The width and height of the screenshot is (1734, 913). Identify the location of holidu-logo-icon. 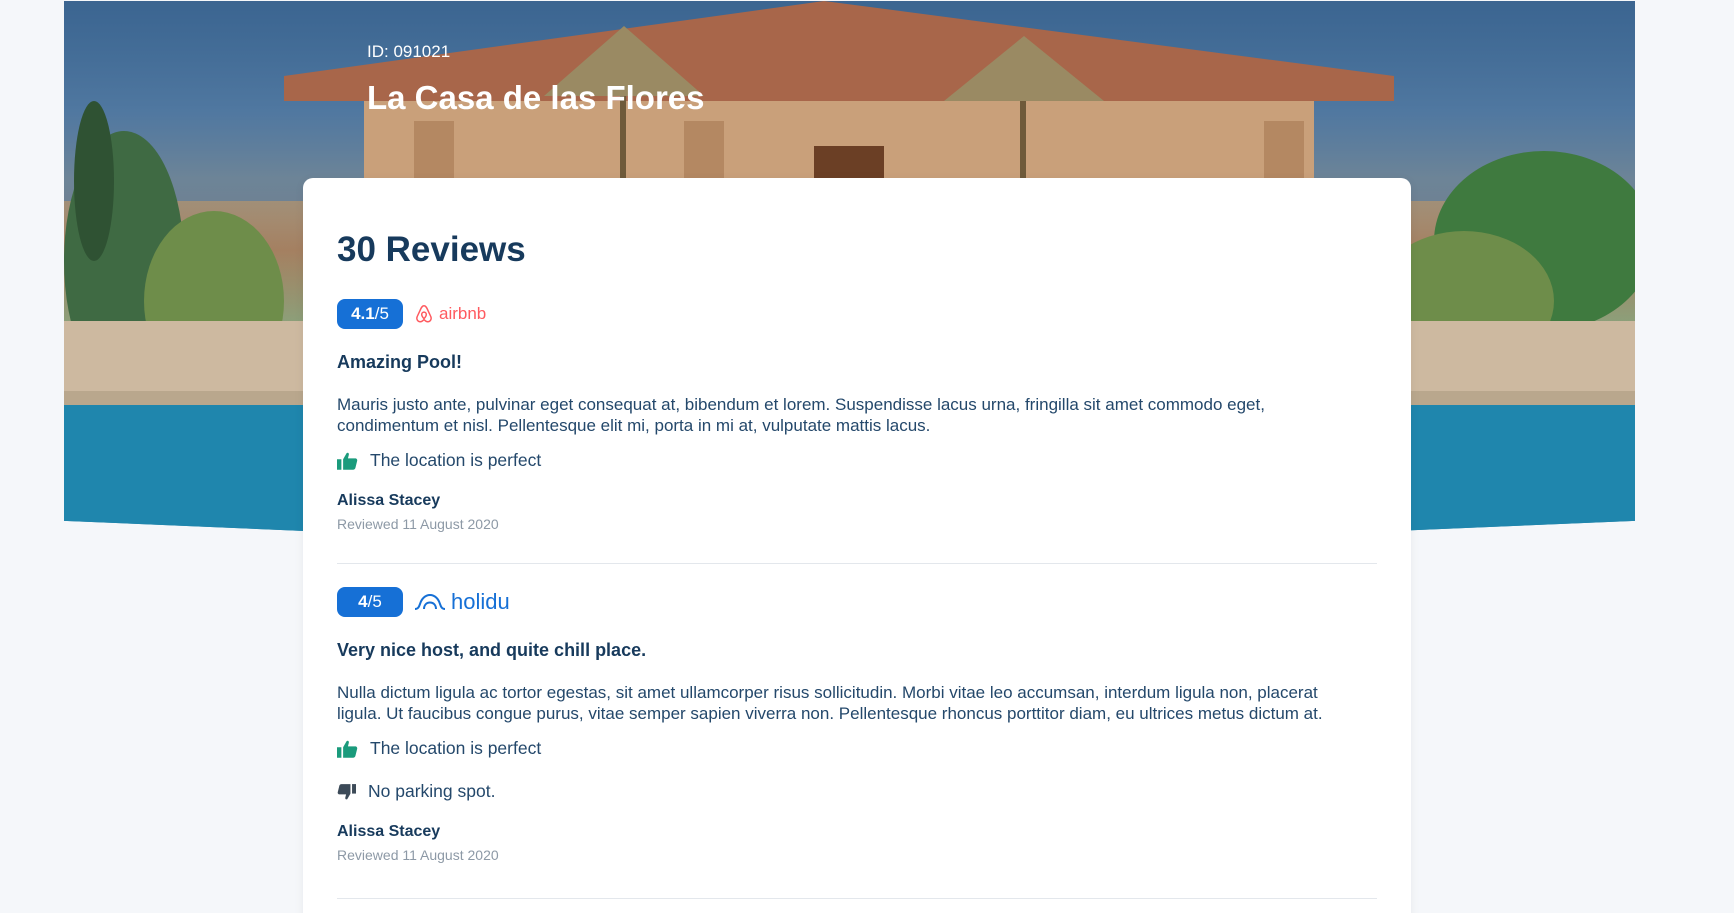
(430, 601).